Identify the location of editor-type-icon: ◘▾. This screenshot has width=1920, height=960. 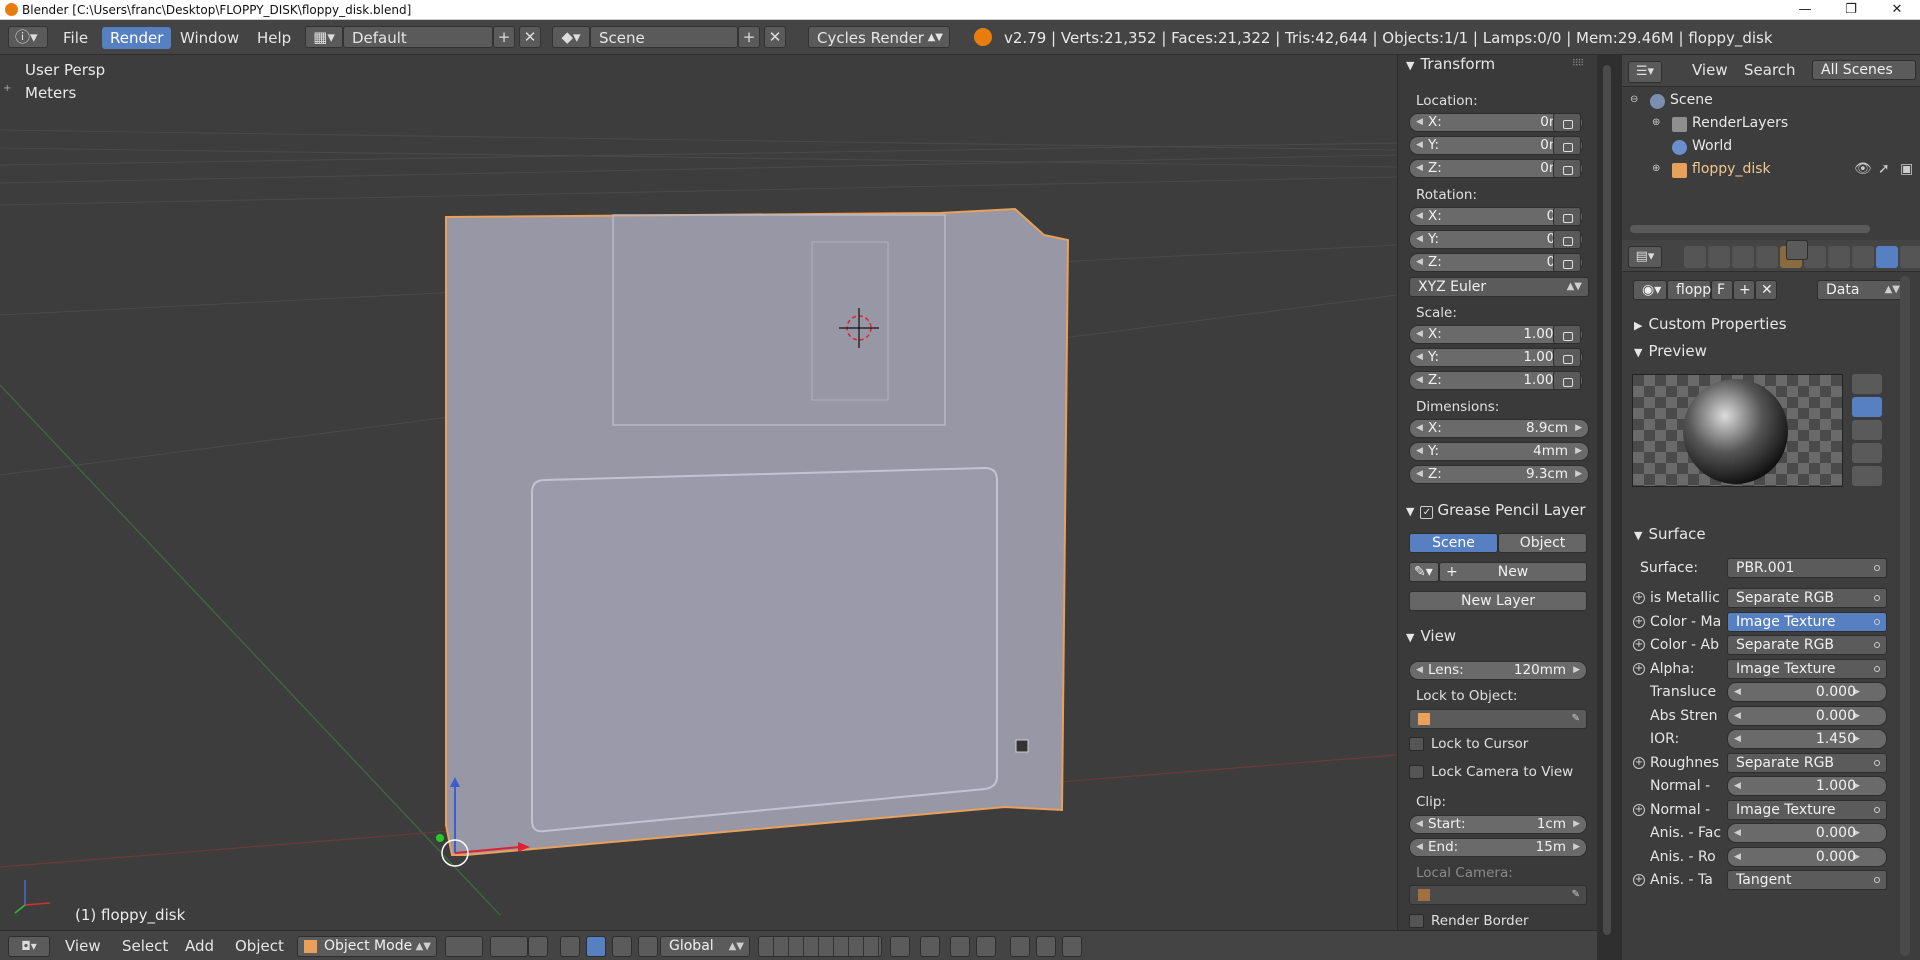
(29, 946).